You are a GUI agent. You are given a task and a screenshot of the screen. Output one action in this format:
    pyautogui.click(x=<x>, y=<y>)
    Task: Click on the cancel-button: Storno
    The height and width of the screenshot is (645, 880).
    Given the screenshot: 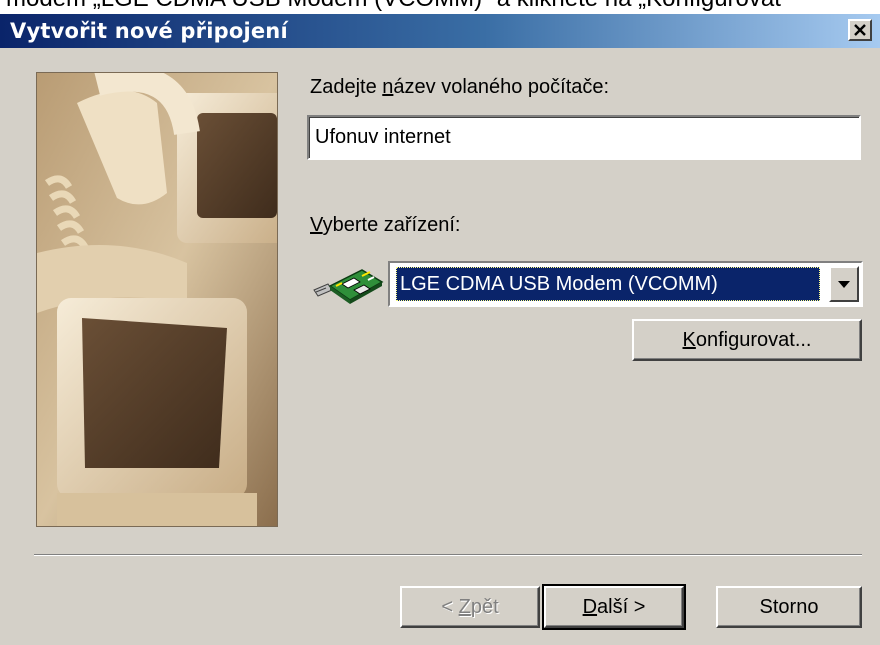 What is the action you would take?
    pyautogui.click(x=789, y=607)
    